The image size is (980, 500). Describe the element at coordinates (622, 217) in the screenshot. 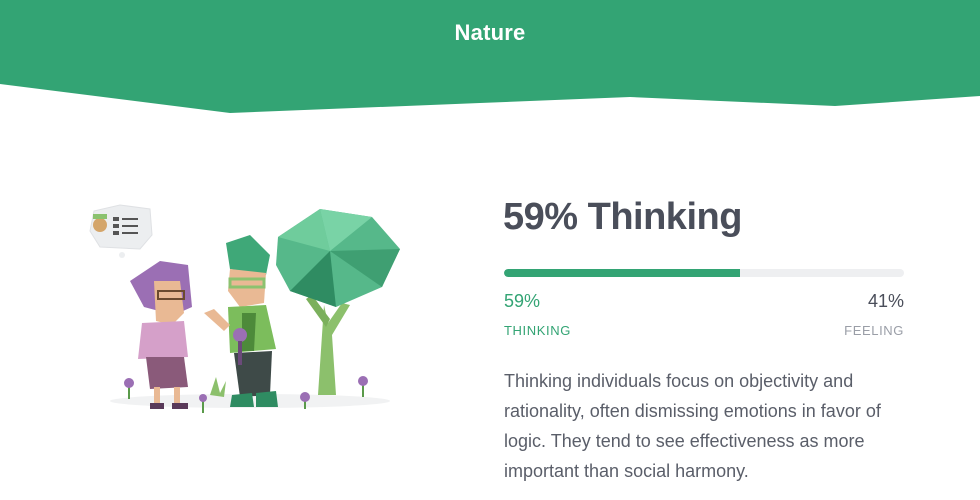

I see `trait-heading: 59% Thinking` at that location.